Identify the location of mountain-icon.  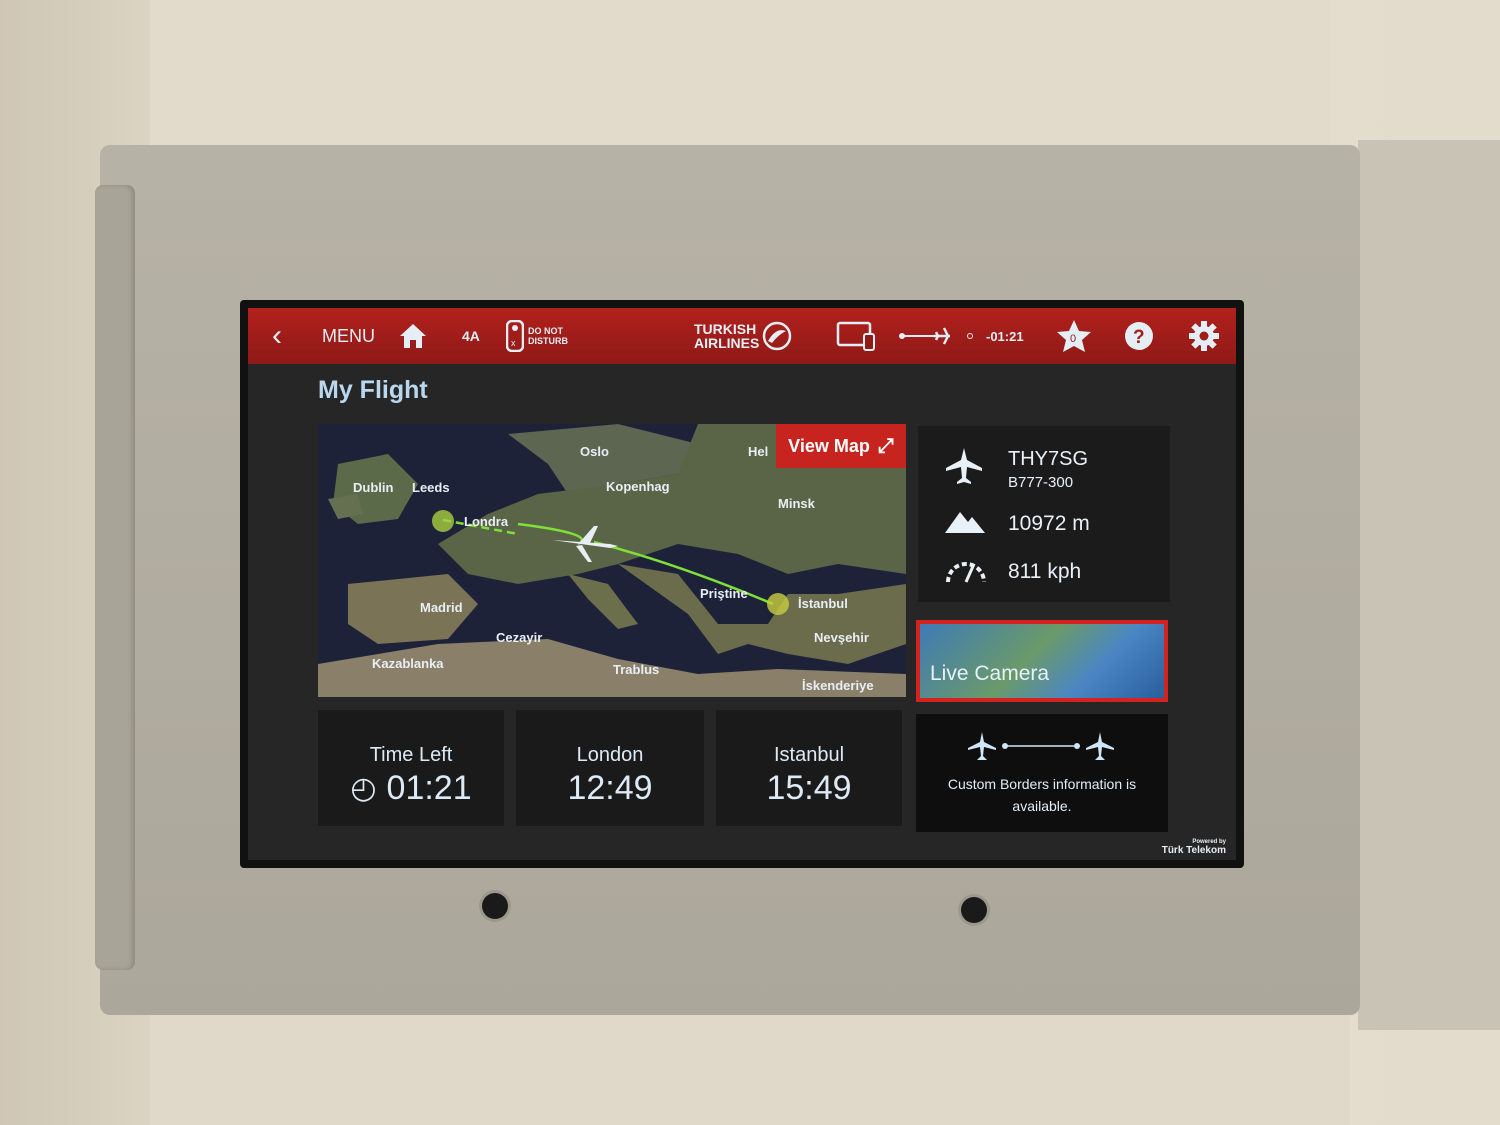
(965, 522).